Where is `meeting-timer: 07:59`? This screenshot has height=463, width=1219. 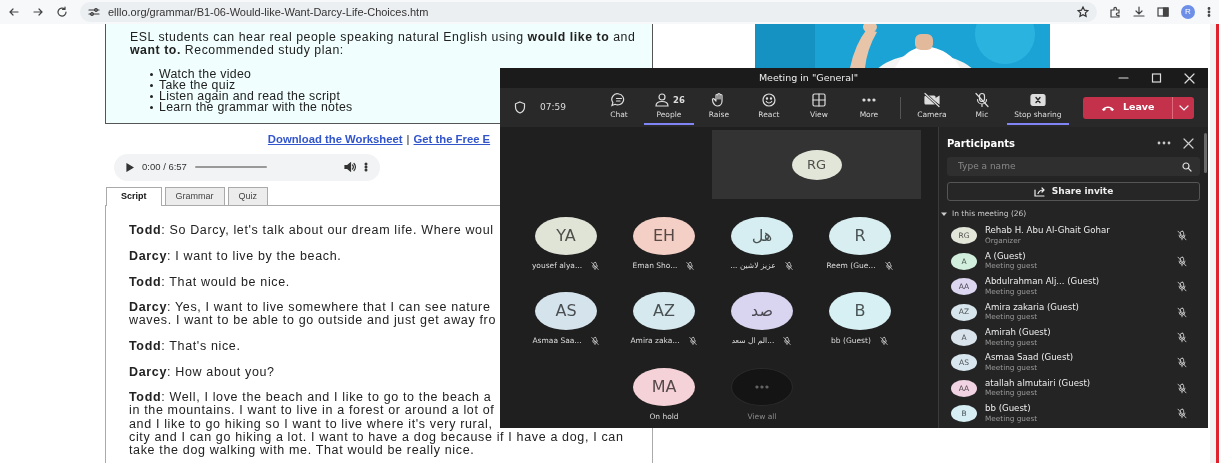
meeting-timer: 07:59 is located at coordinates (553, 107).